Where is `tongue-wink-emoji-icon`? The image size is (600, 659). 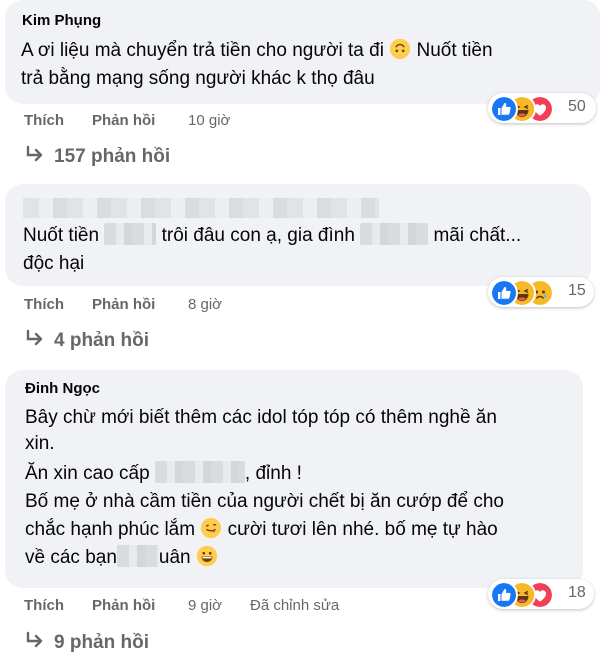
tongue-wink-emoji-icon is located at coordinates (211, 528).